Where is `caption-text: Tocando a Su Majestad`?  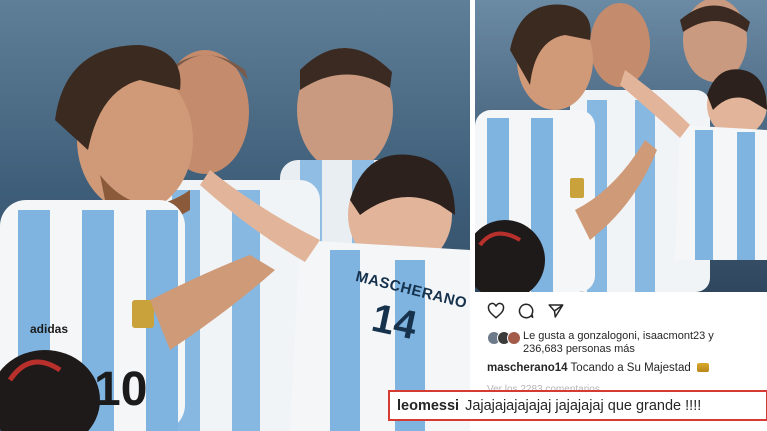 caption-text: Tocando a Su Majestad is located at coordinates (630, 368).